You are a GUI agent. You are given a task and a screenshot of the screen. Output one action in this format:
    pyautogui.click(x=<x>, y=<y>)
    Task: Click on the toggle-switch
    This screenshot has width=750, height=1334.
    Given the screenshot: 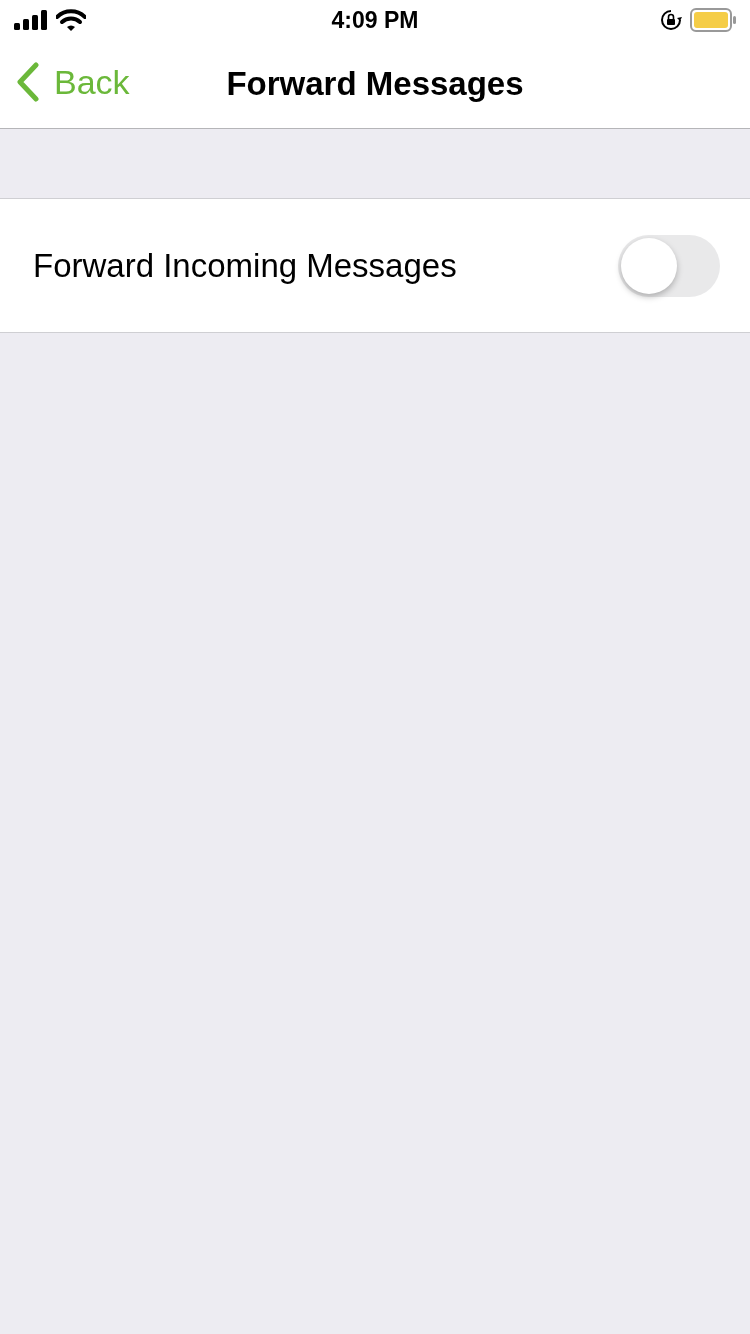 What is the action you would take?
    pyautogui.click(x=669, y=265)
    